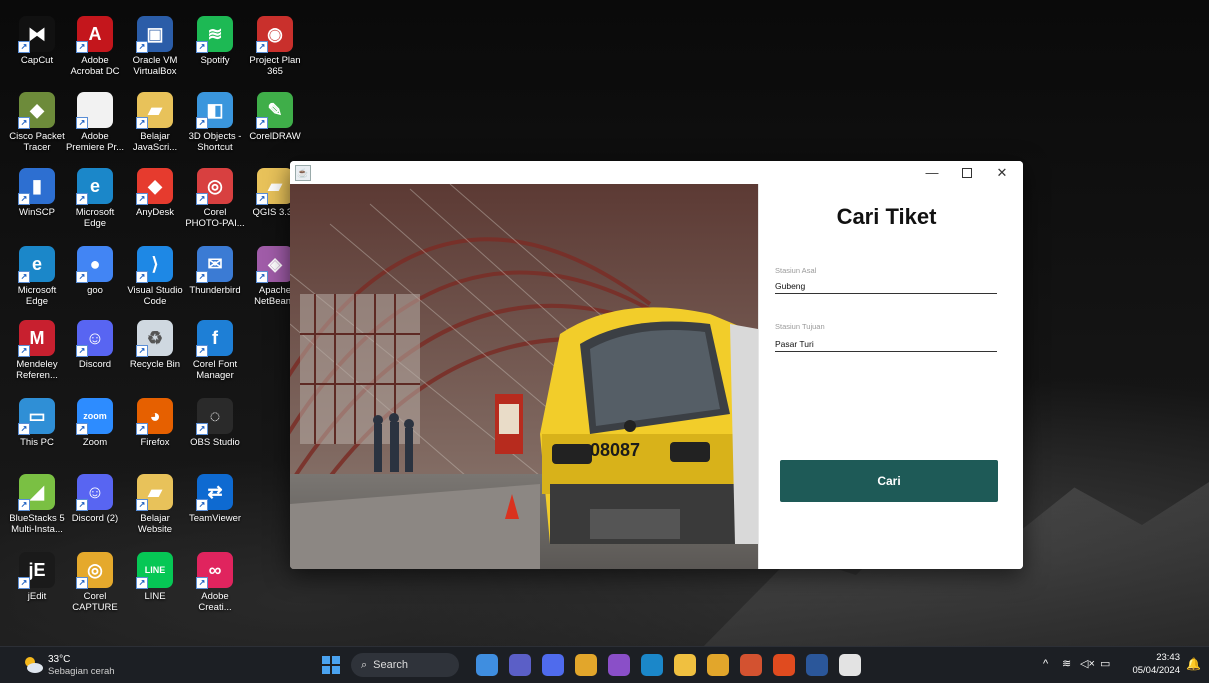 The height and width of the screenshot is (683, 1209). I want to click on search-button: Cari, so click(889, 481).